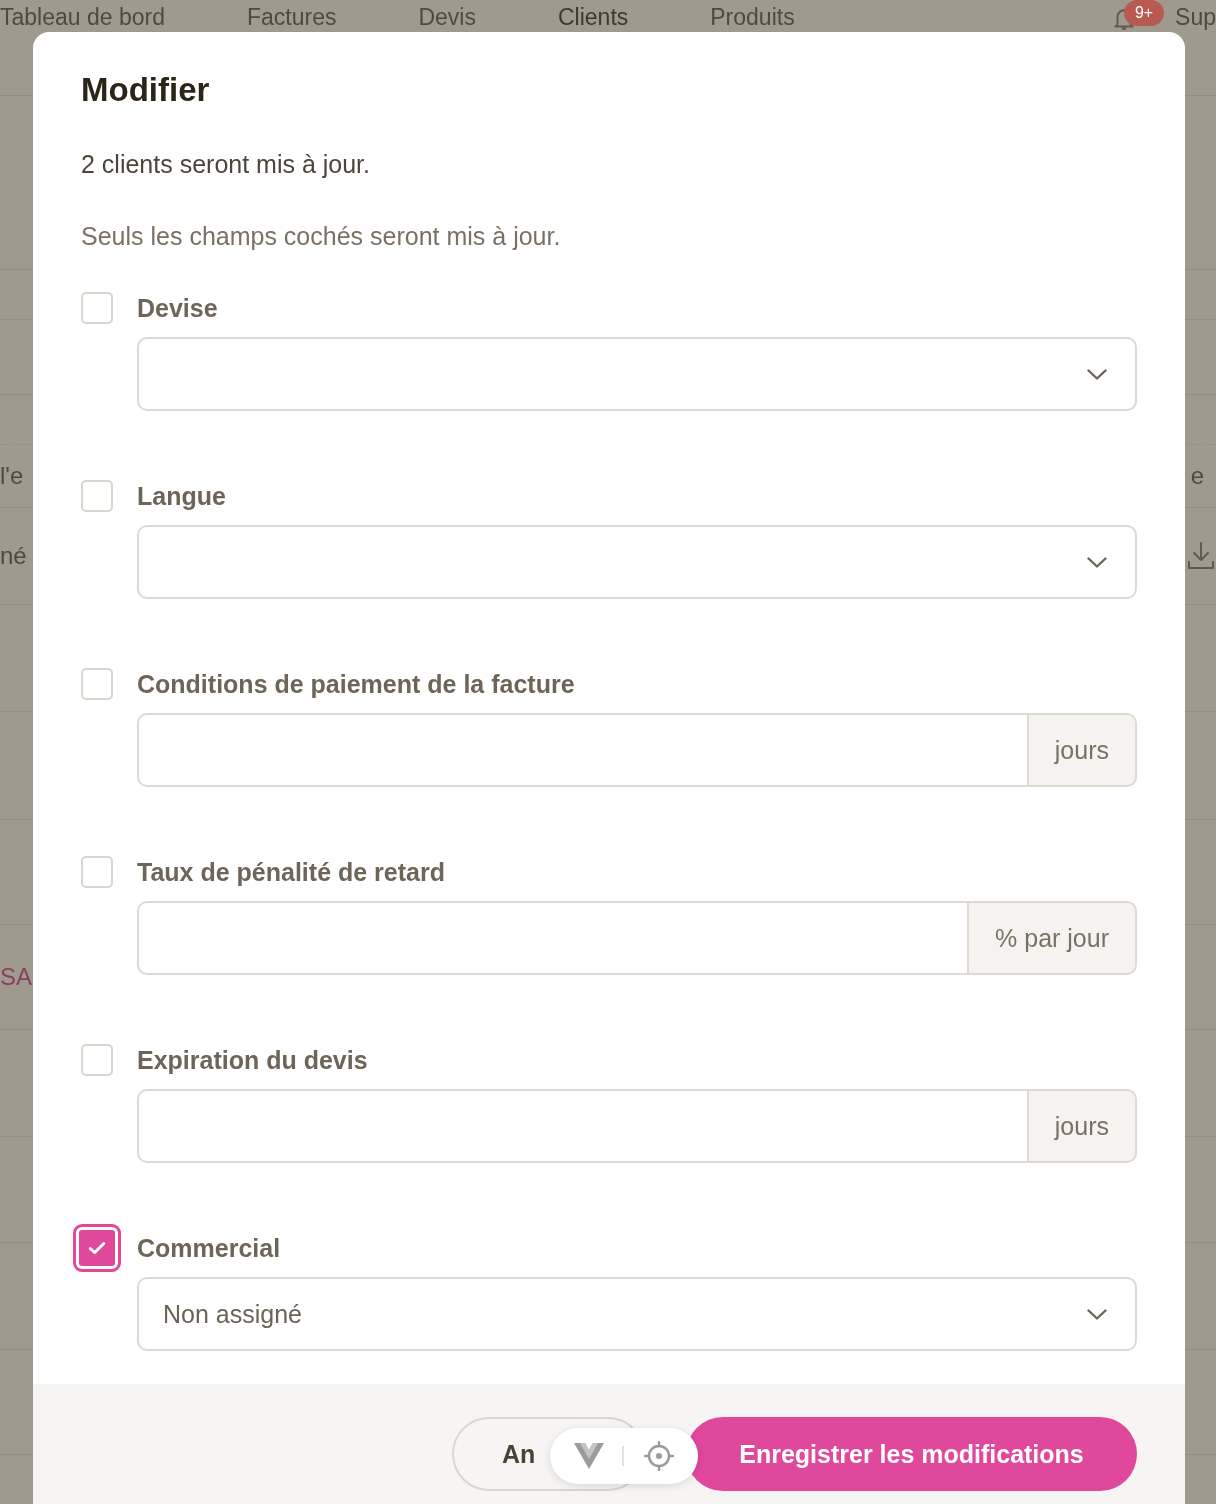 The width and height of the screenshot is (1216, 1504). I want to click on summary-text: 2 clients seront mis à jour., so click(226, 164).